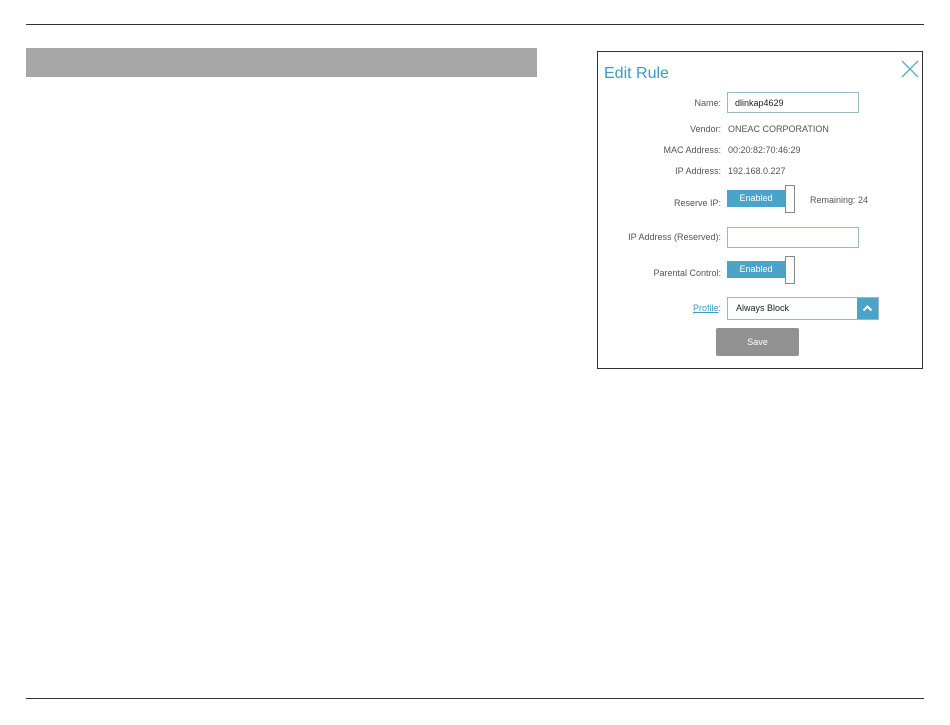  What do you see at coordinates (705, 129) in the screenshot?
I see `vendor-label: Vendor:` at bounding box center [705, 129].